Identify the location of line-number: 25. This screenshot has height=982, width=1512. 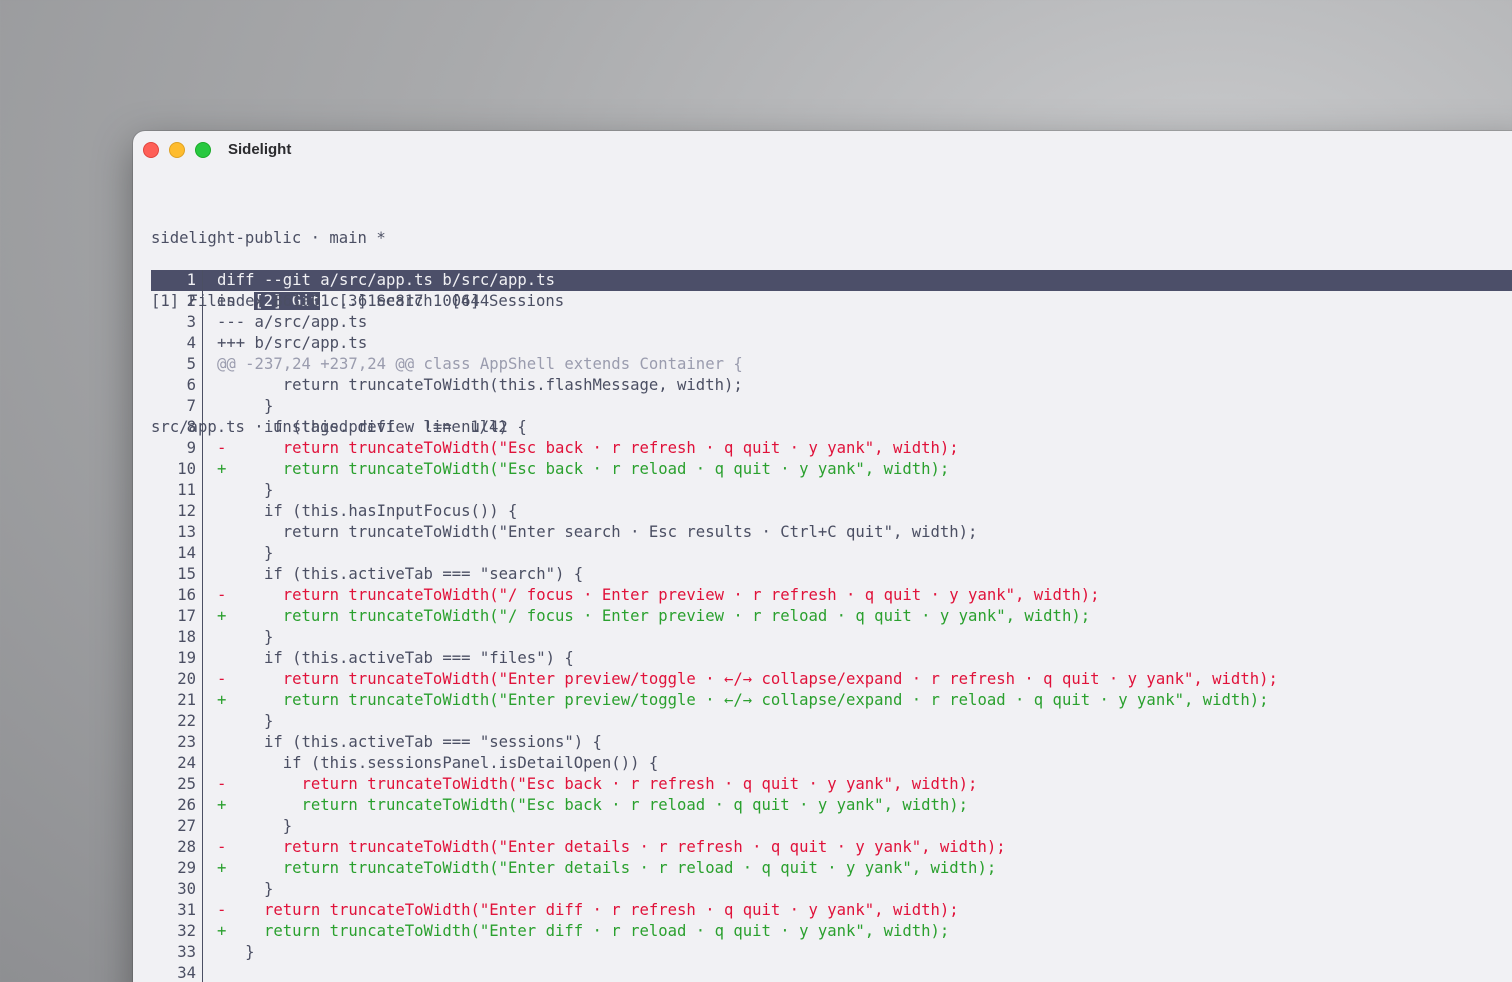
(186, 784).